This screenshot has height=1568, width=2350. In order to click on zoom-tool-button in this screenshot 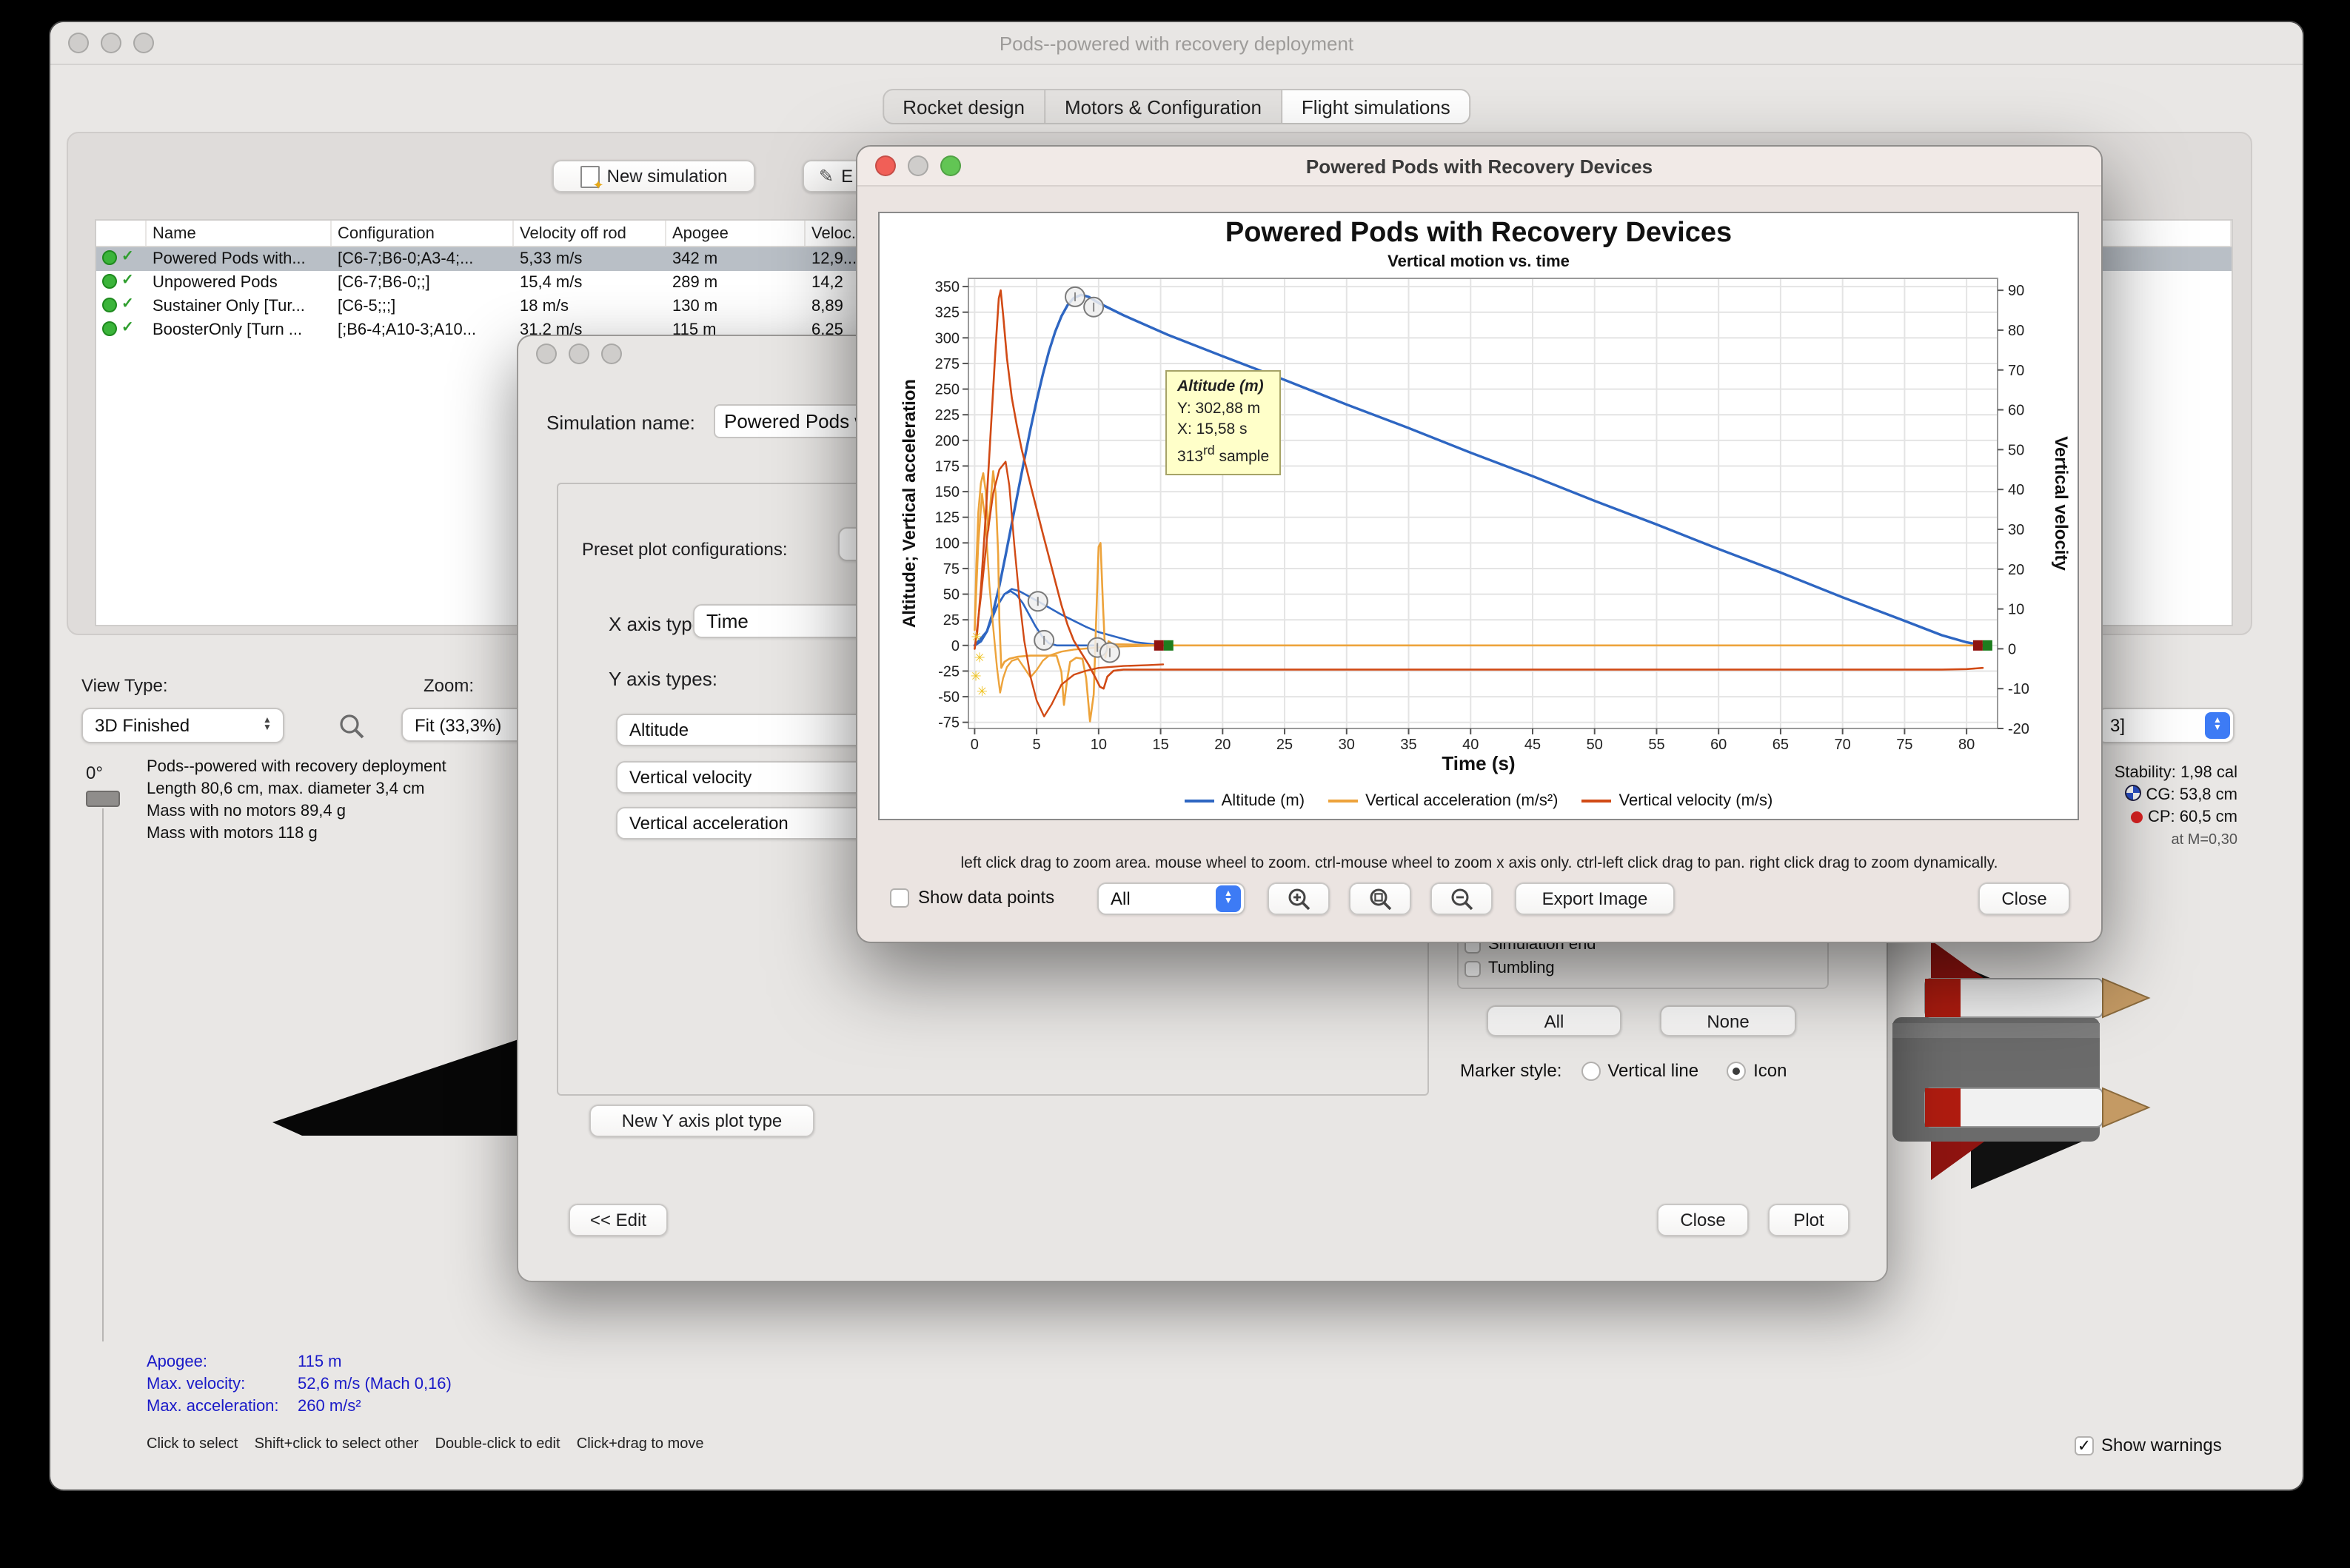, I will do `click(352, 727)`.